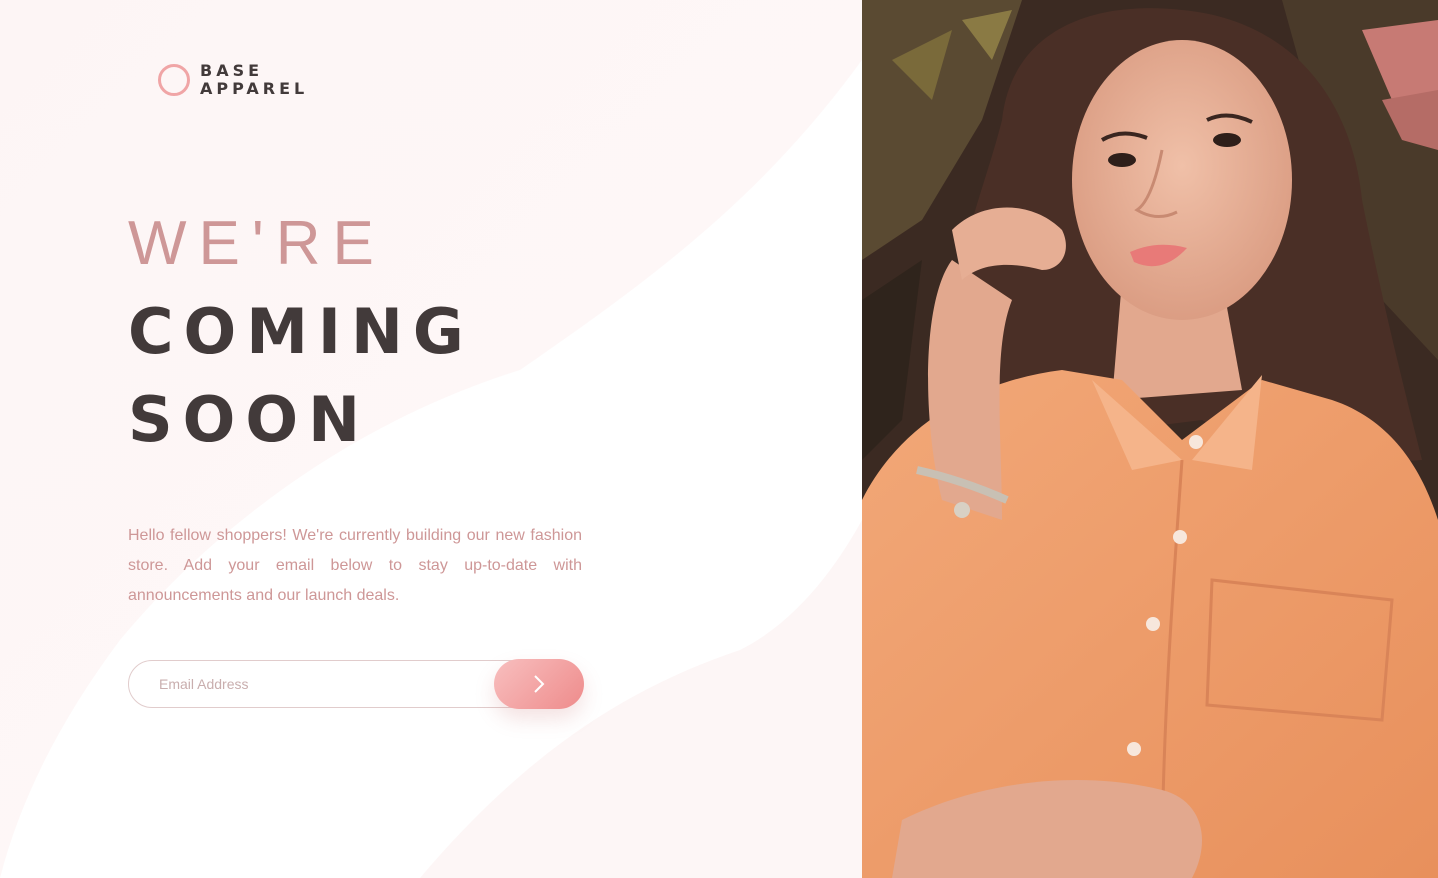 This screenshot has width=1438, height=878. I want to click on logo-line-1: BASE, so click(232, 70).